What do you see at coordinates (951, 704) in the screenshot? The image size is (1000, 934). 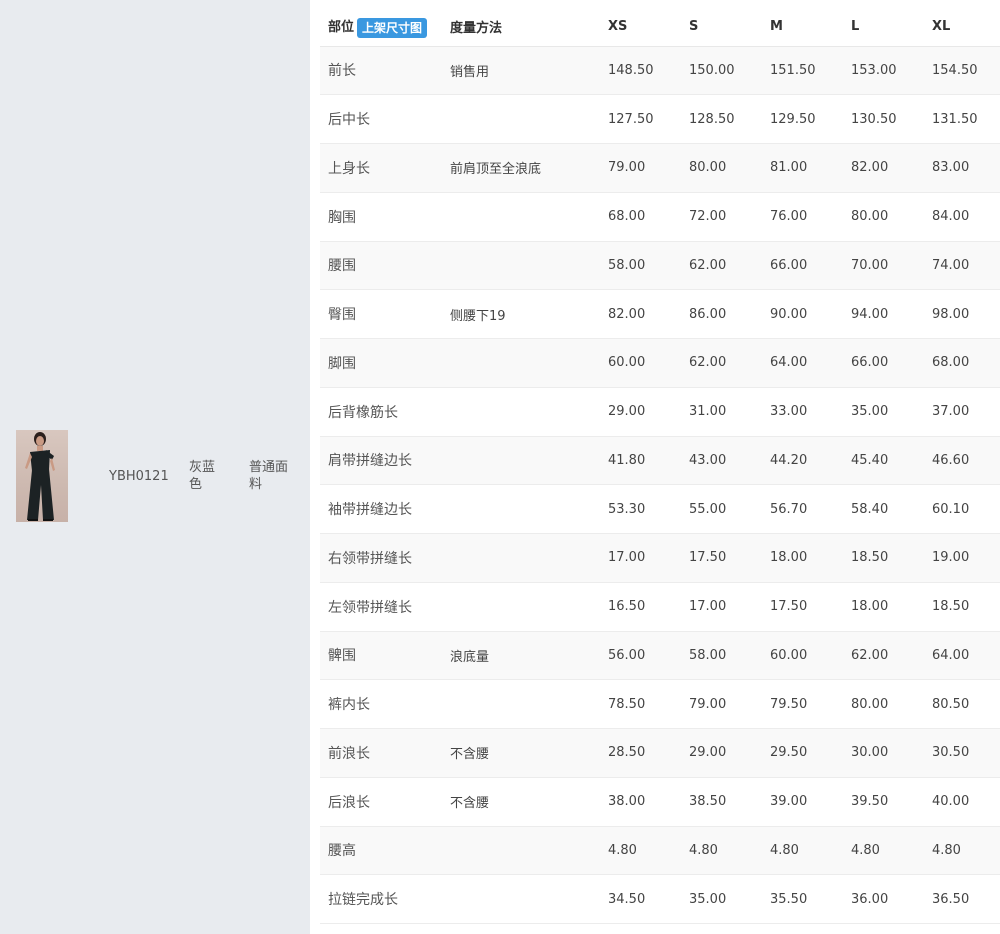 I see `row-value-xl: 80.50` at bounding box center [951, 704].